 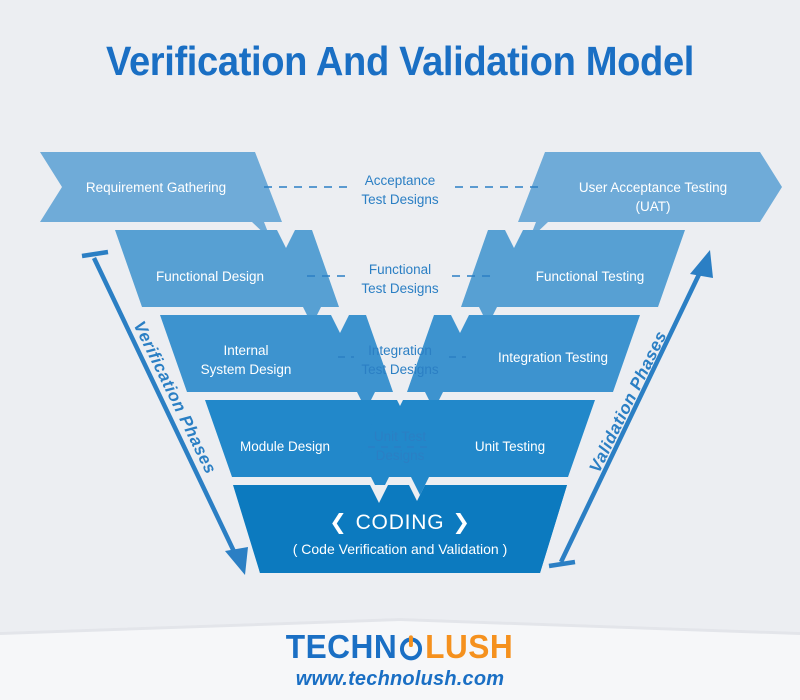 I want to click on brand-logo: TECHN LUSH, so click(x=400, y=646).